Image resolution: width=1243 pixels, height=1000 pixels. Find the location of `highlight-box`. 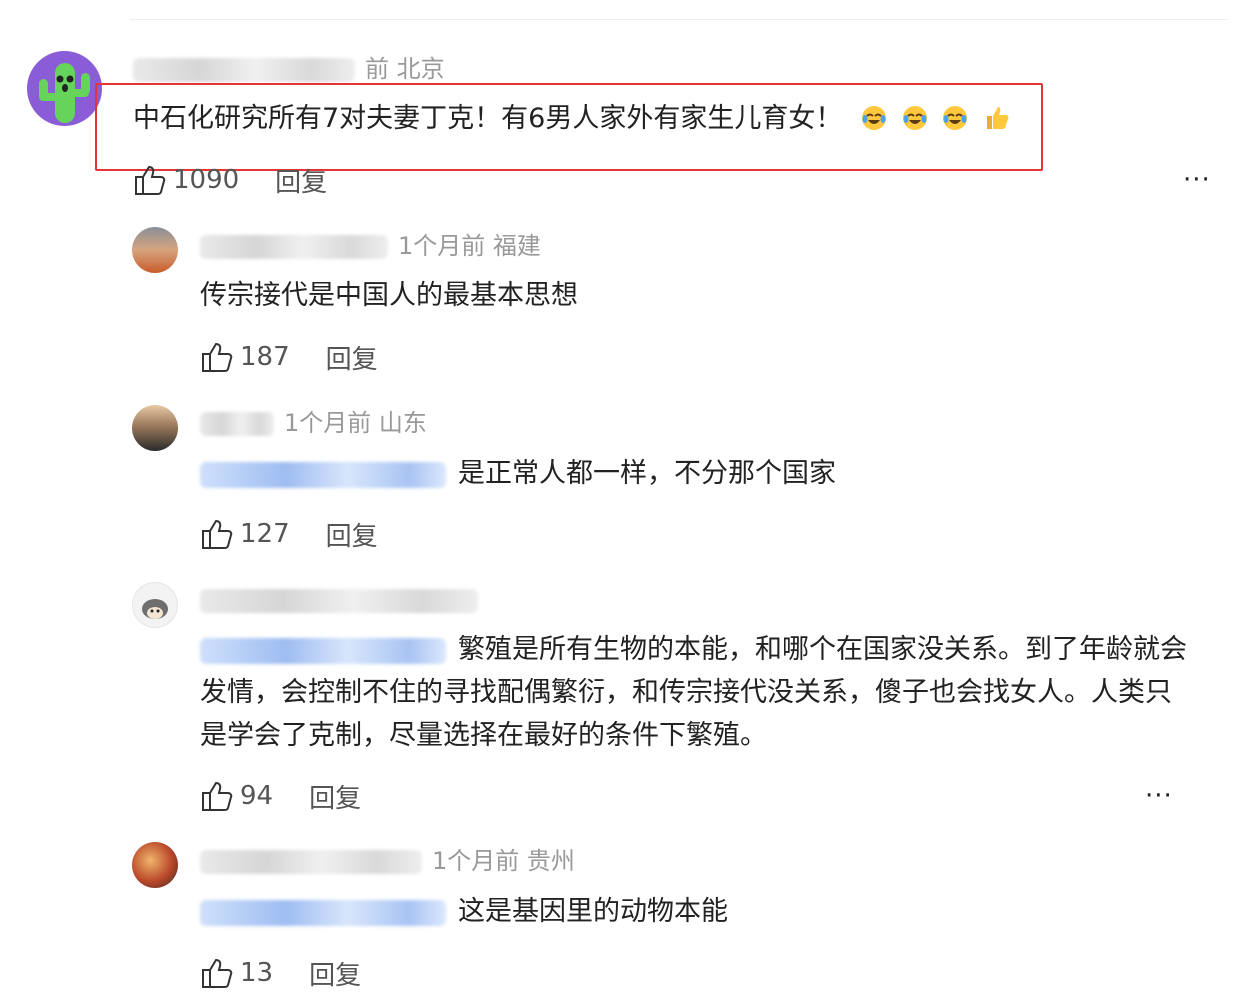

highlight-box is located at coordinates (569, 127).